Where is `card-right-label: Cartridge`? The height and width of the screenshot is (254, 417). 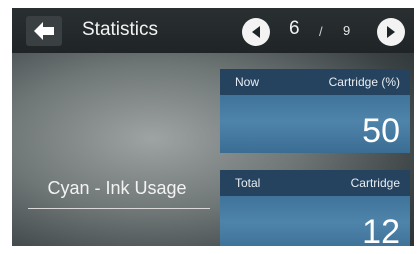
card-right-label: Cartridge is located at coordinates (375, 183).